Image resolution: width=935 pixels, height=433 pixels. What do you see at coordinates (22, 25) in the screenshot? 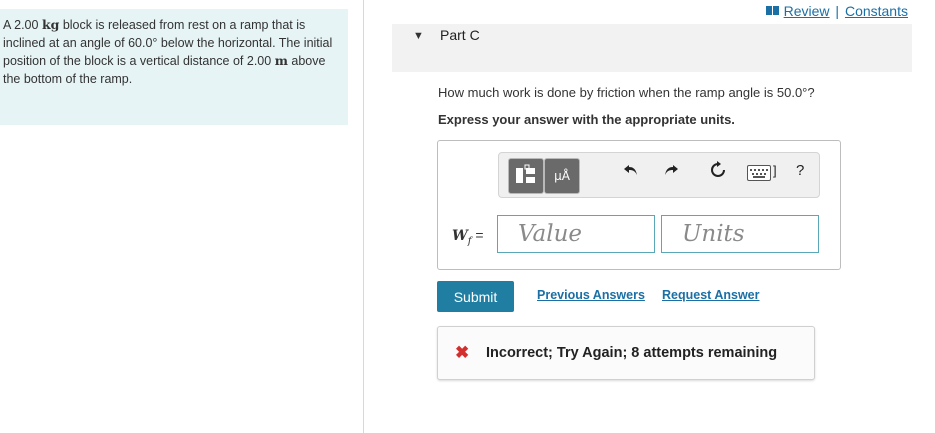
I see `problem-text-part: A 2.00` at bounding box center [22, 25].